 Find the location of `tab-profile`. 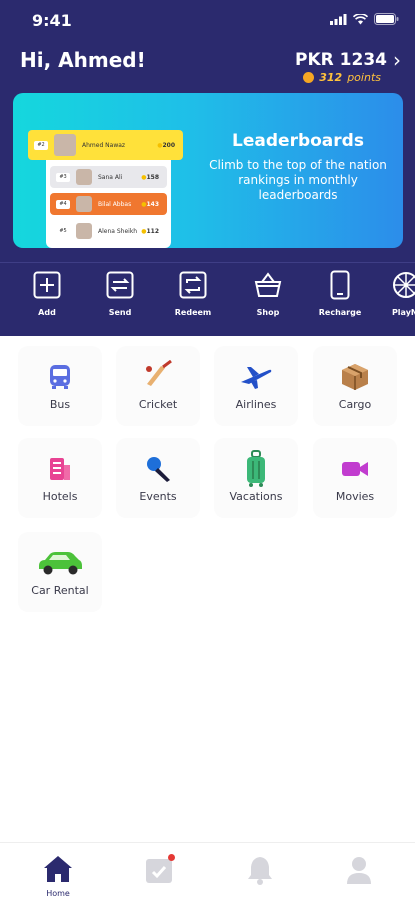

tab-profile is located at coordinates (359, 872).